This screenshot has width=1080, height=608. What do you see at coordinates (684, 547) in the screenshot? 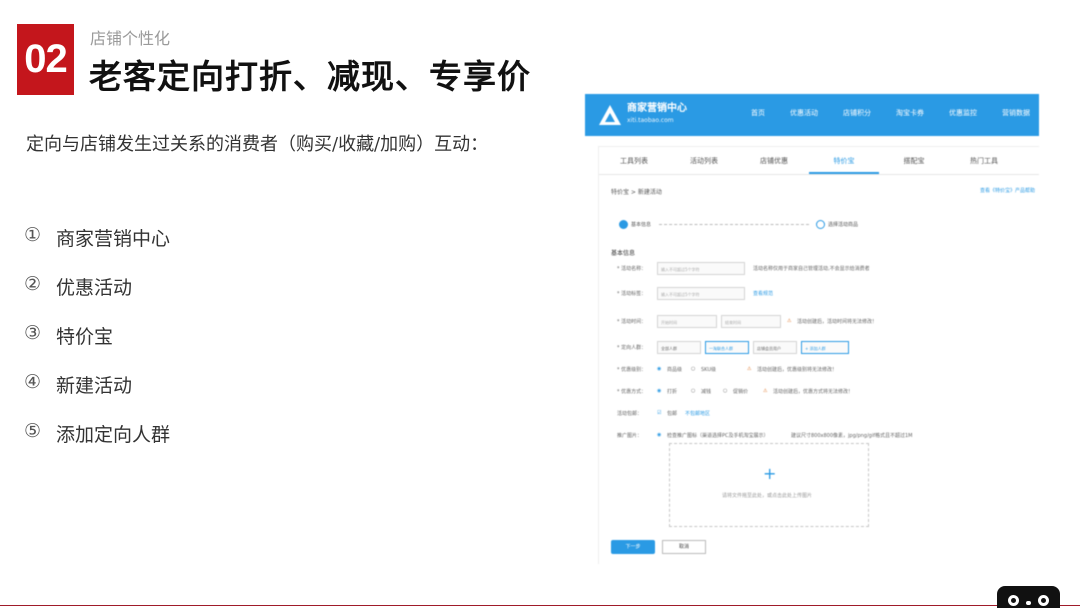
I see `cancel-button: 取消` at bounding box center [684, 547].